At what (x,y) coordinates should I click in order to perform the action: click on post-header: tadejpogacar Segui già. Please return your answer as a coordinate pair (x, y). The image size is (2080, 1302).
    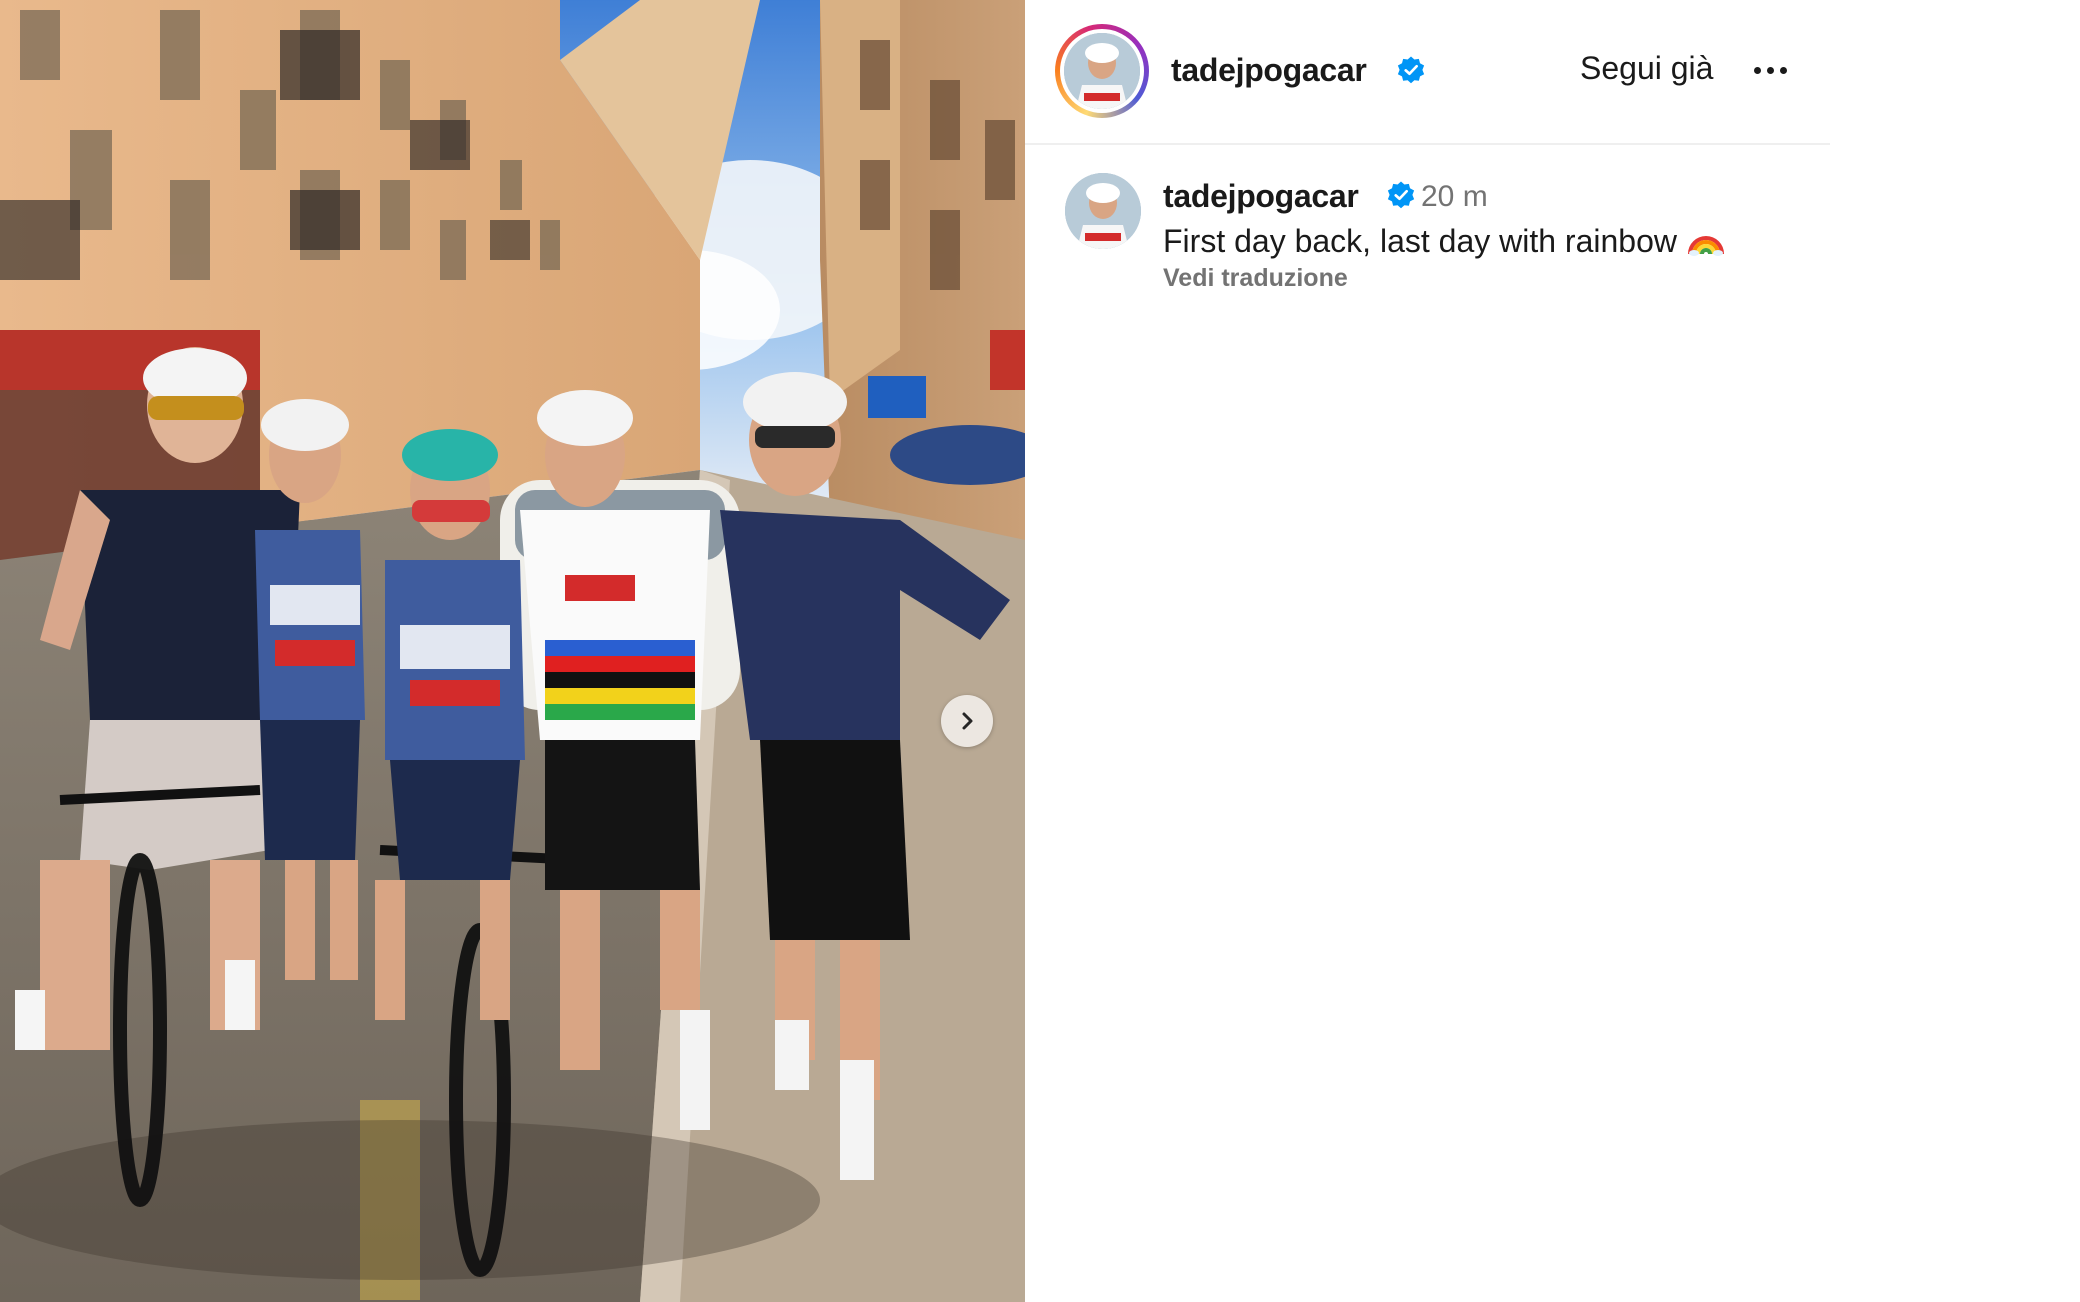
    Looking at the image, I should click on (1427, 72).